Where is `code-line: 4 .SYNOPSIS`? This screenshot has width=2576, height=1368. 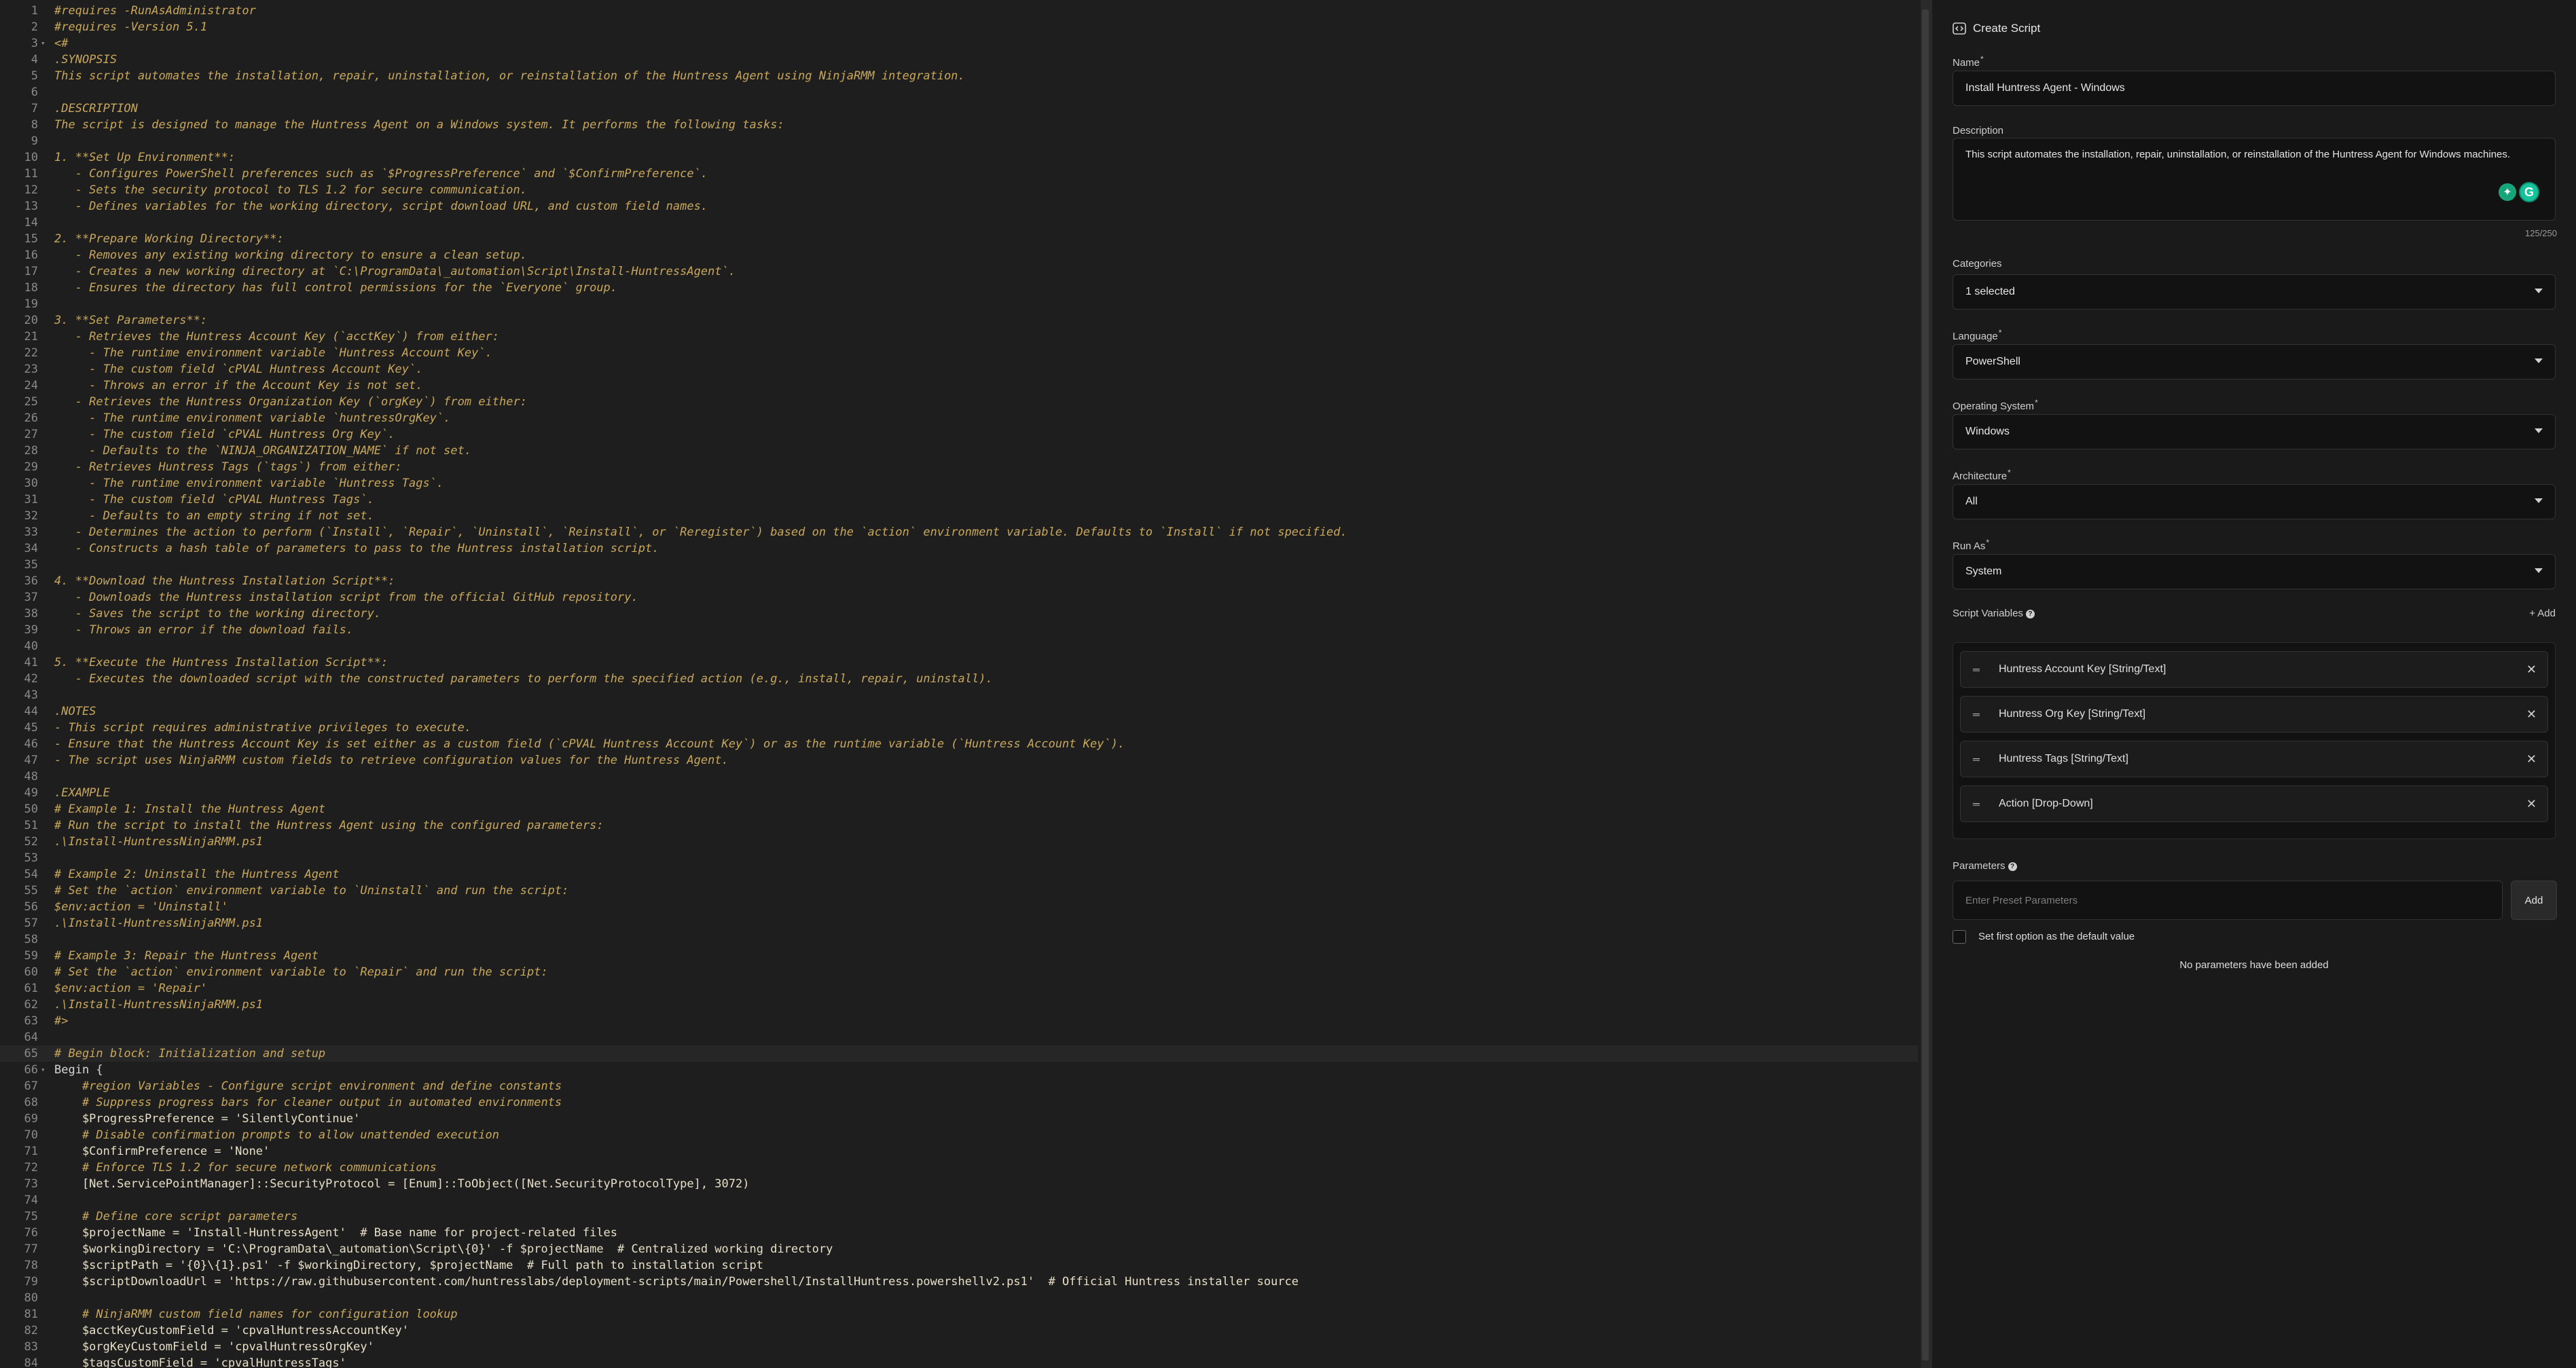 code-line: 4 .SYNOPSIS is located at coordinates (959, 60).